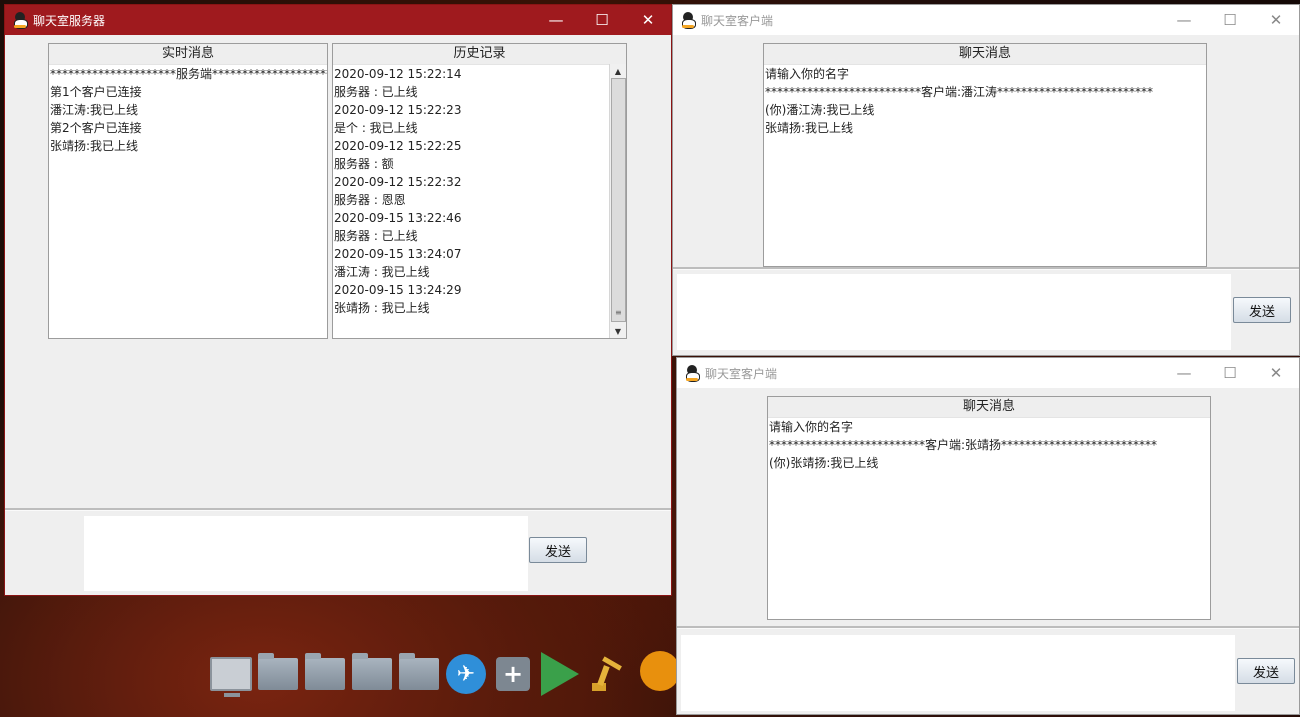  What do you see at coordinates (96, 92) in the screenshot?
I see `list-item: 第1个客户已连接` at bounding box center [96, 92].